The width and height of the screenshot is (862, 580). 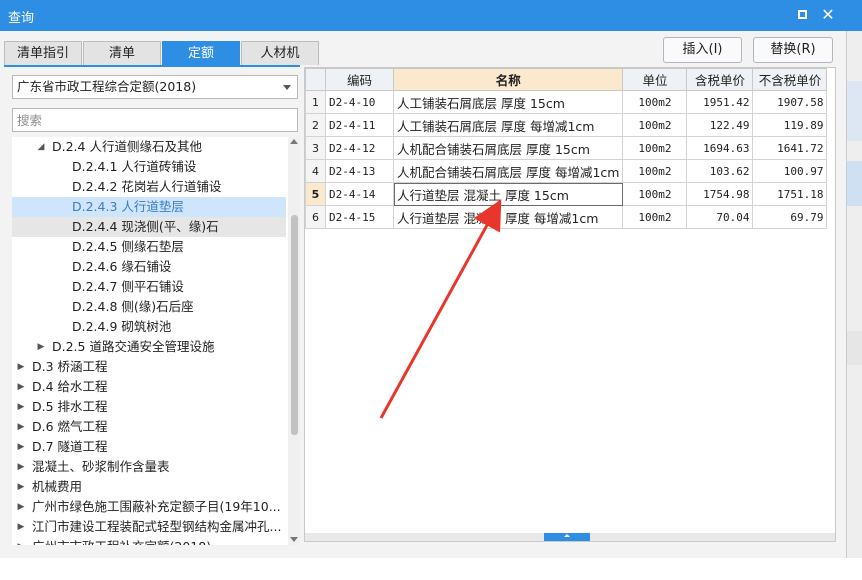 I want to click on cell-code: D2-4-14, so click(x=359, y=194).